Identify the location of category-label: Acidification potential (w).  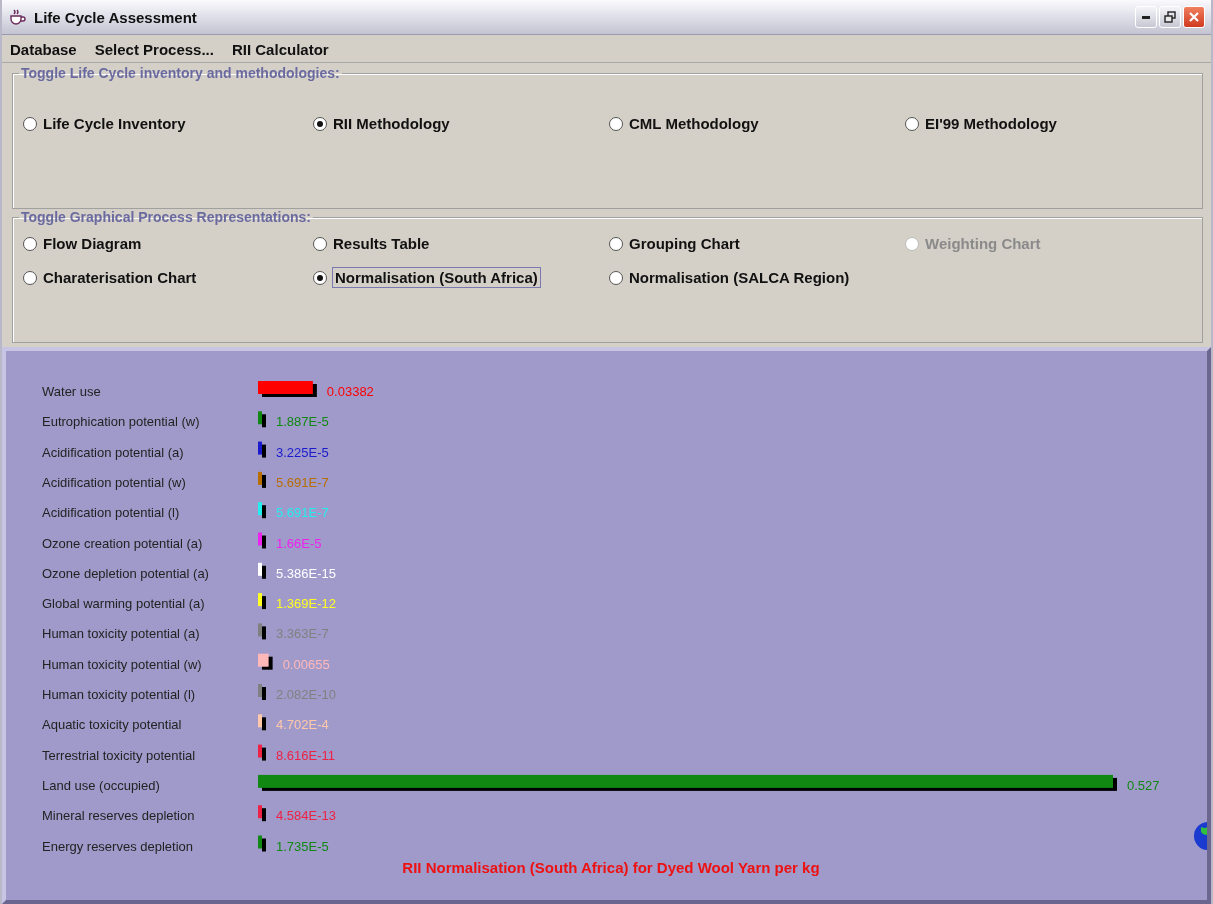
(114, 482).